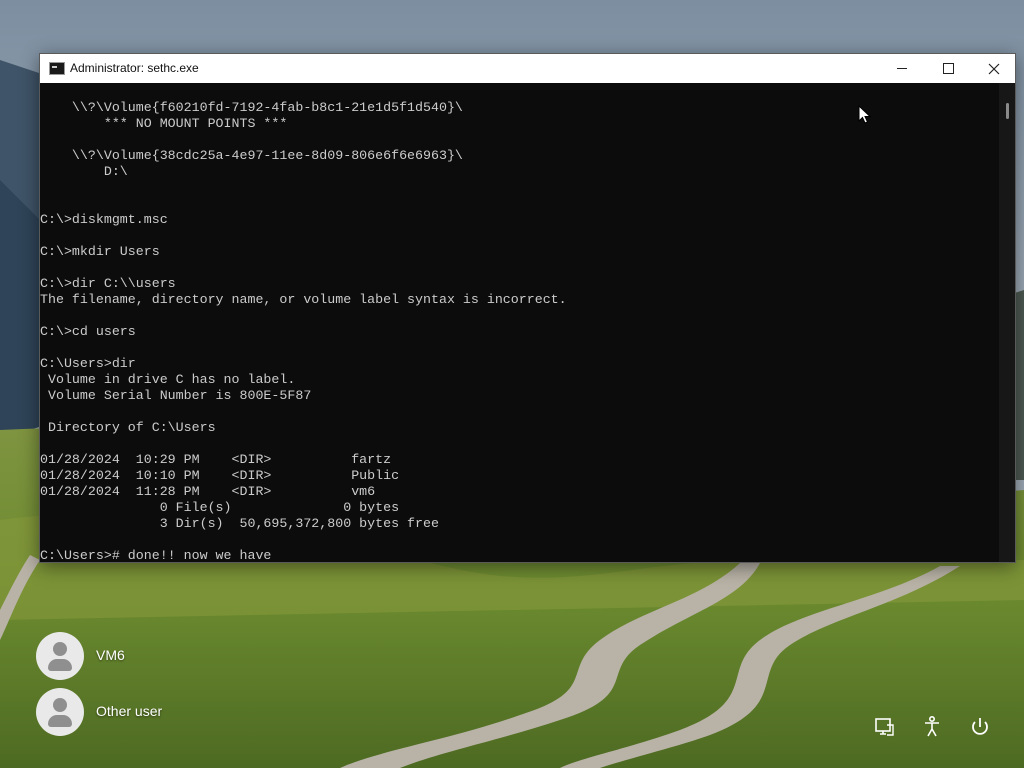  What do you see at coordinates (865, 114) in the screenshot?
I see `mouse-cursor-icon` at bounding box center [865, 114].